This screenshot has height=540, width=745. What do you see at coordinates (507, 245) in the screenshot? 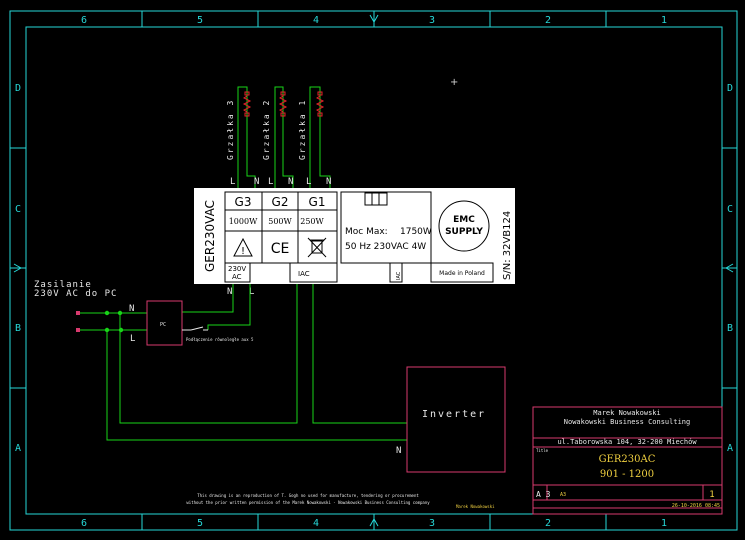
I see `serial-number: S/N: 32VB124` at bounding box center [507, 245].